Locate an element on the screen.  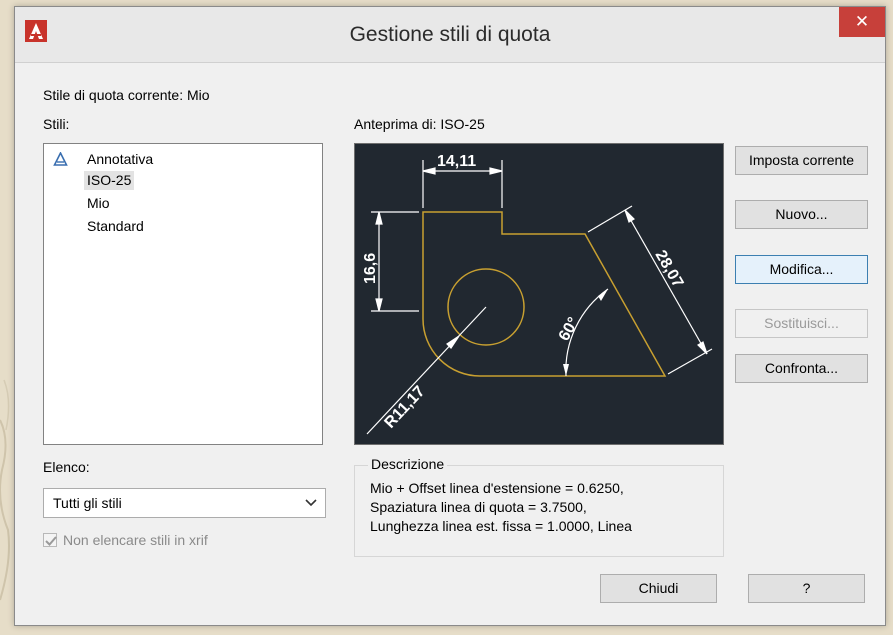
dim-radius-text: R11,17 is located at coordinates (404, 407).